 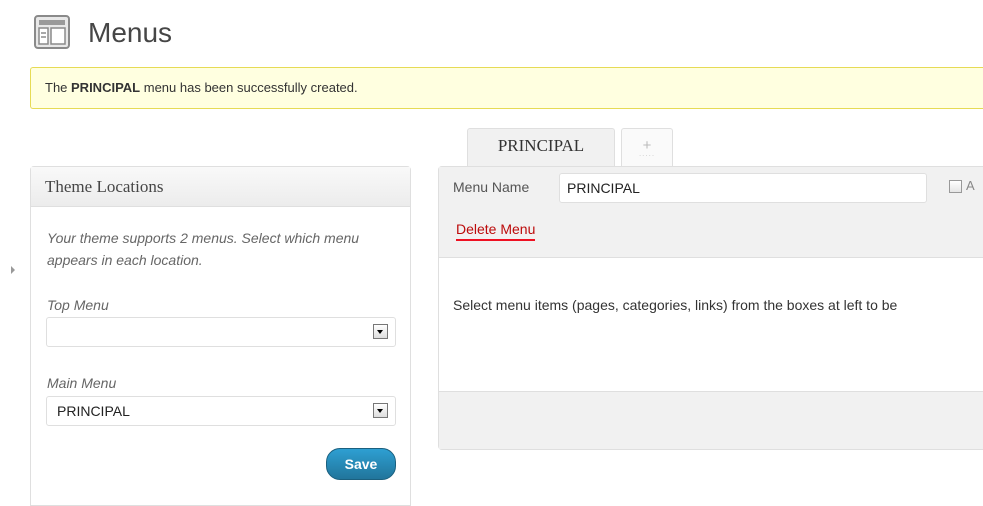 What do you see at coordinates (93, 411) in the screenshot?
I see `main-menu-selected: PRINCIPAL` at bounding box center [93, 411].